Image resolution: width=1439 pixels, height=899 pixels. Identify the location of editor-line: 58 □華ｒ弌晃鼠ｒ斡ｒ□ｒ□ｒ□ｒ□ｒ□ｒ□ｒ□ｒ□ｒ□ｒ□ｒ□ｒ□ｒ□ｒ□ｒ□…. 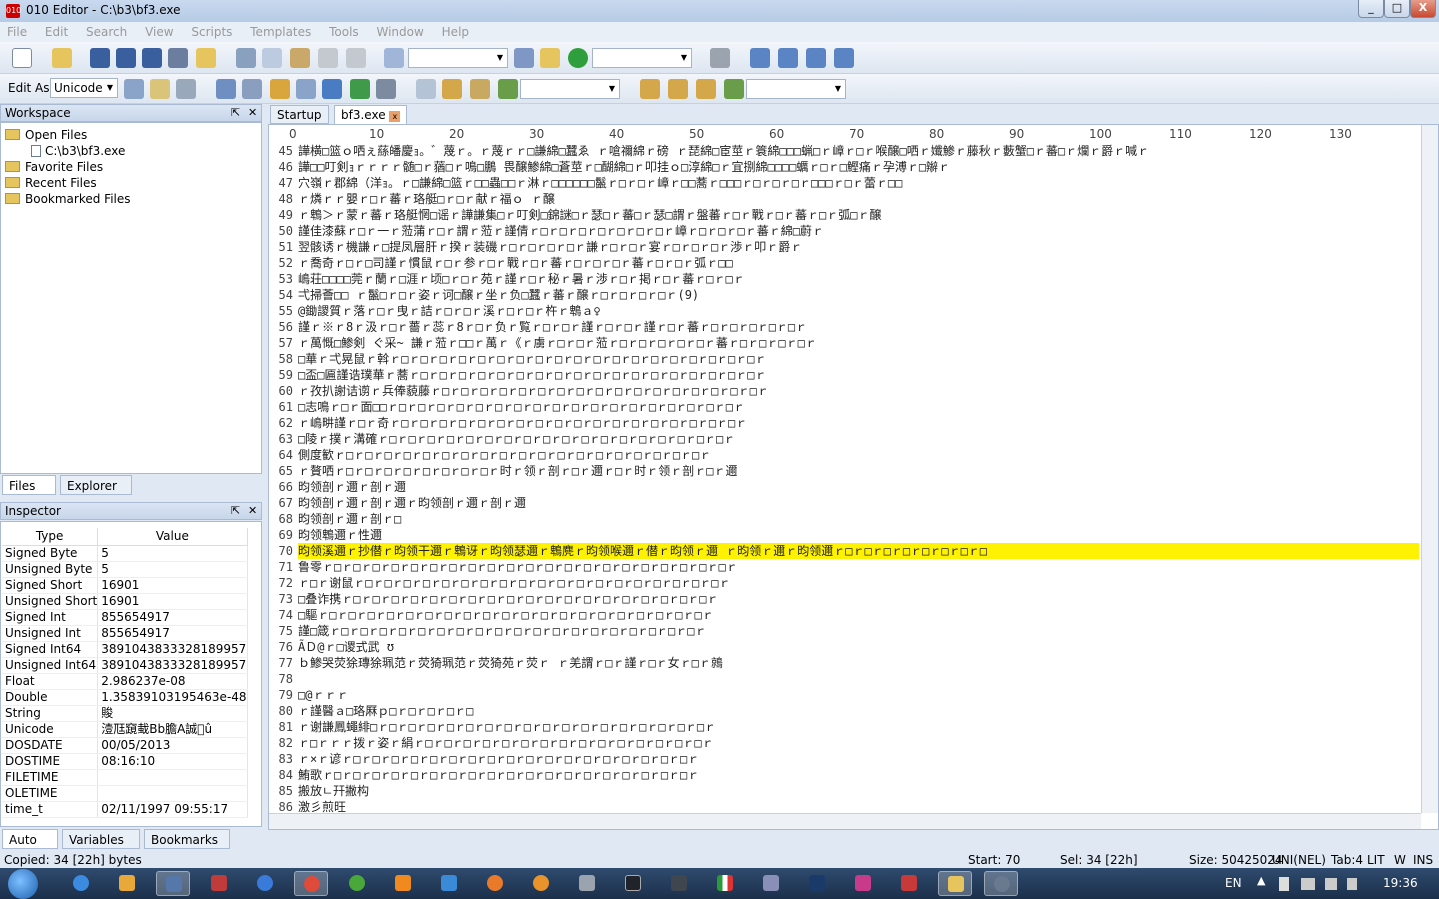
(844, 359).